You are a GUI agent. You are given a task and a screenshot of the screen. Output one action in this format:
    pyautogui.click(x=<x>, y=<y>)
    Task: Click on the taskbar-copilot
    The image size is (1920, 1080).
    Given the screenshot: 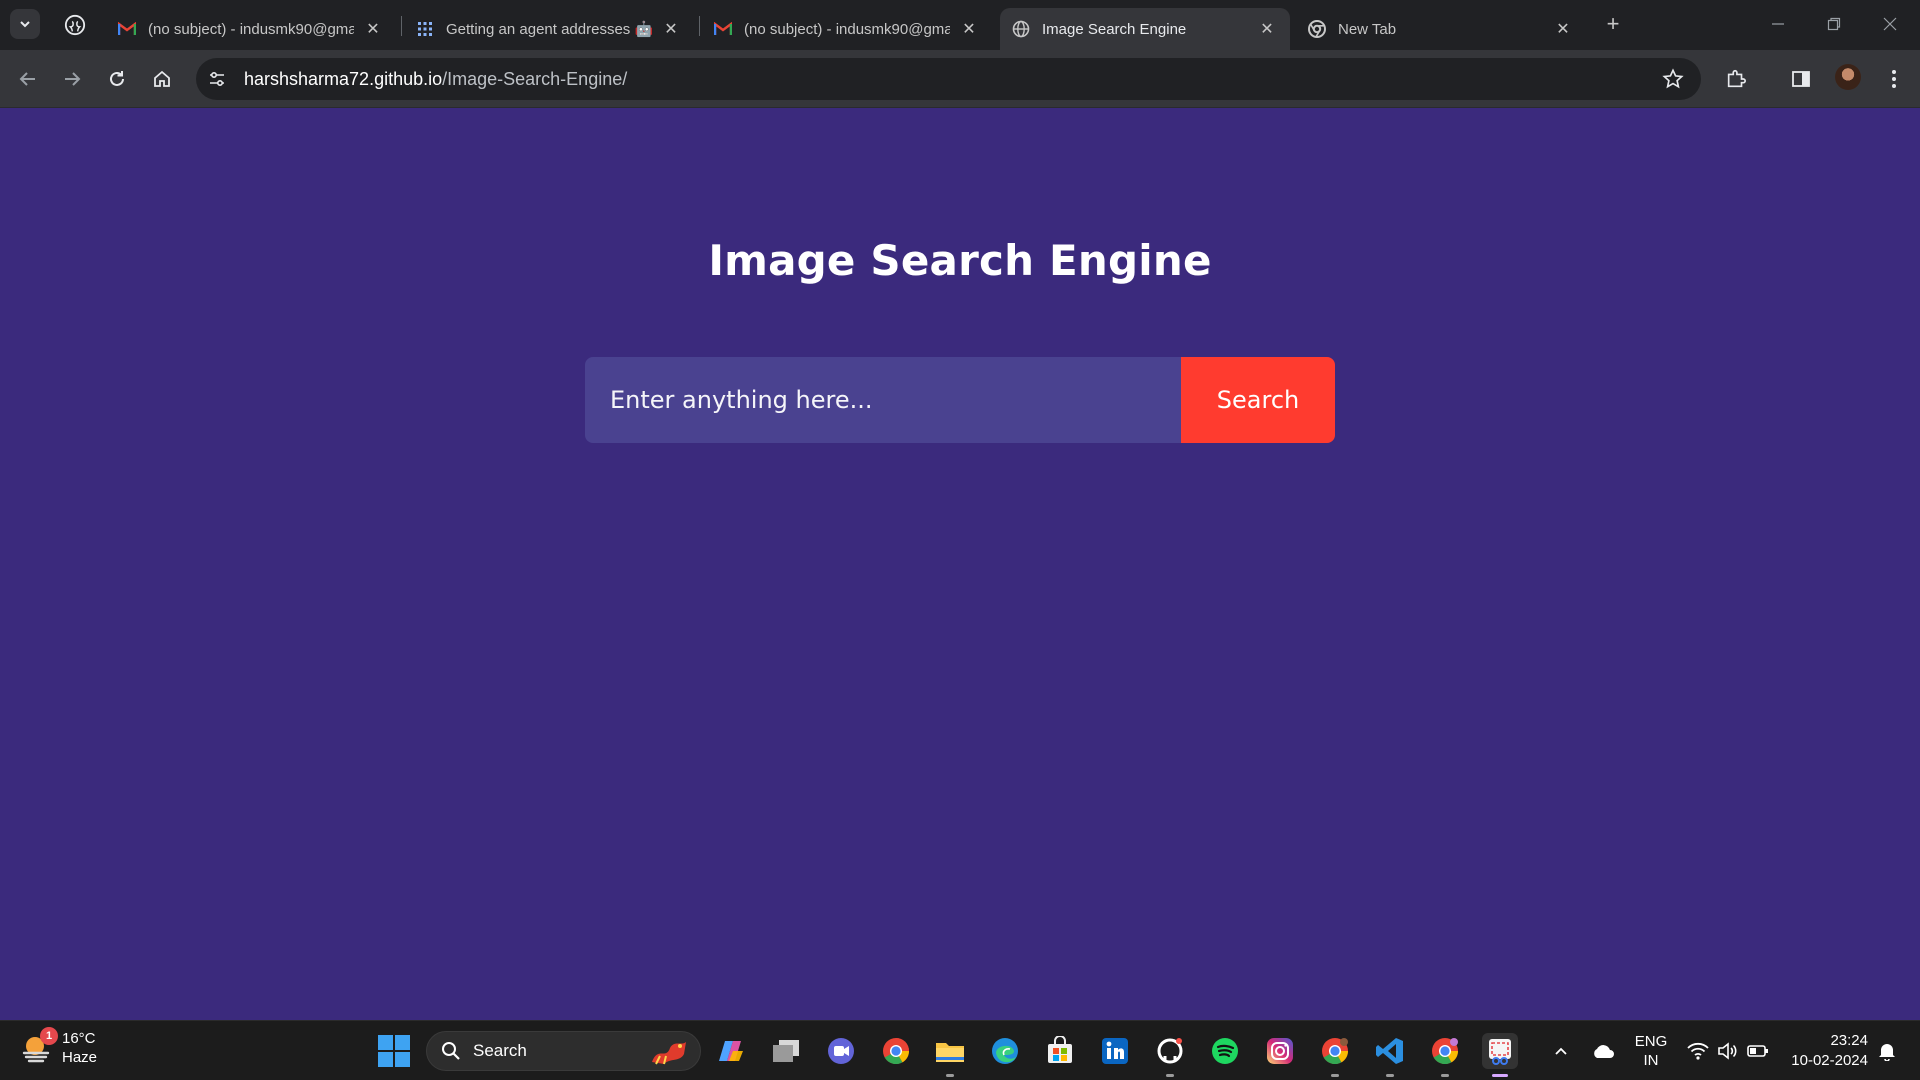 What is the action you would take?
    pyautogui.click(x=731, y=1051)
    